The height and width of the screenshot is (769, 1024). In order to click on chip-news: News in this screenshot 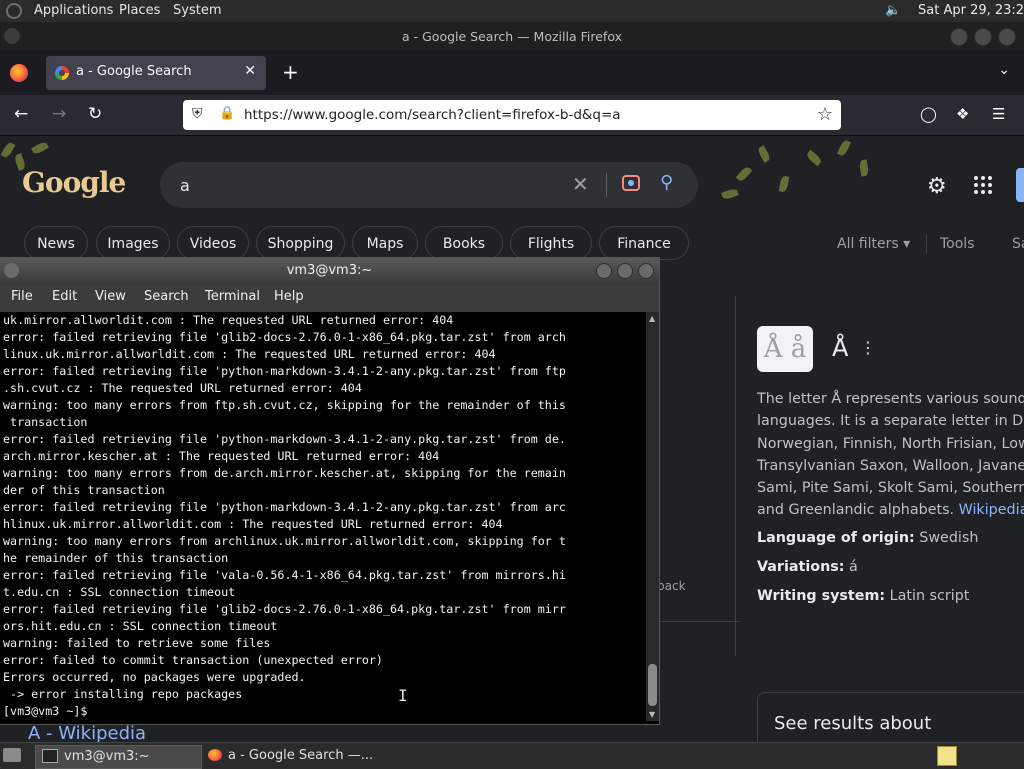, I will do `click(56, 243)`.